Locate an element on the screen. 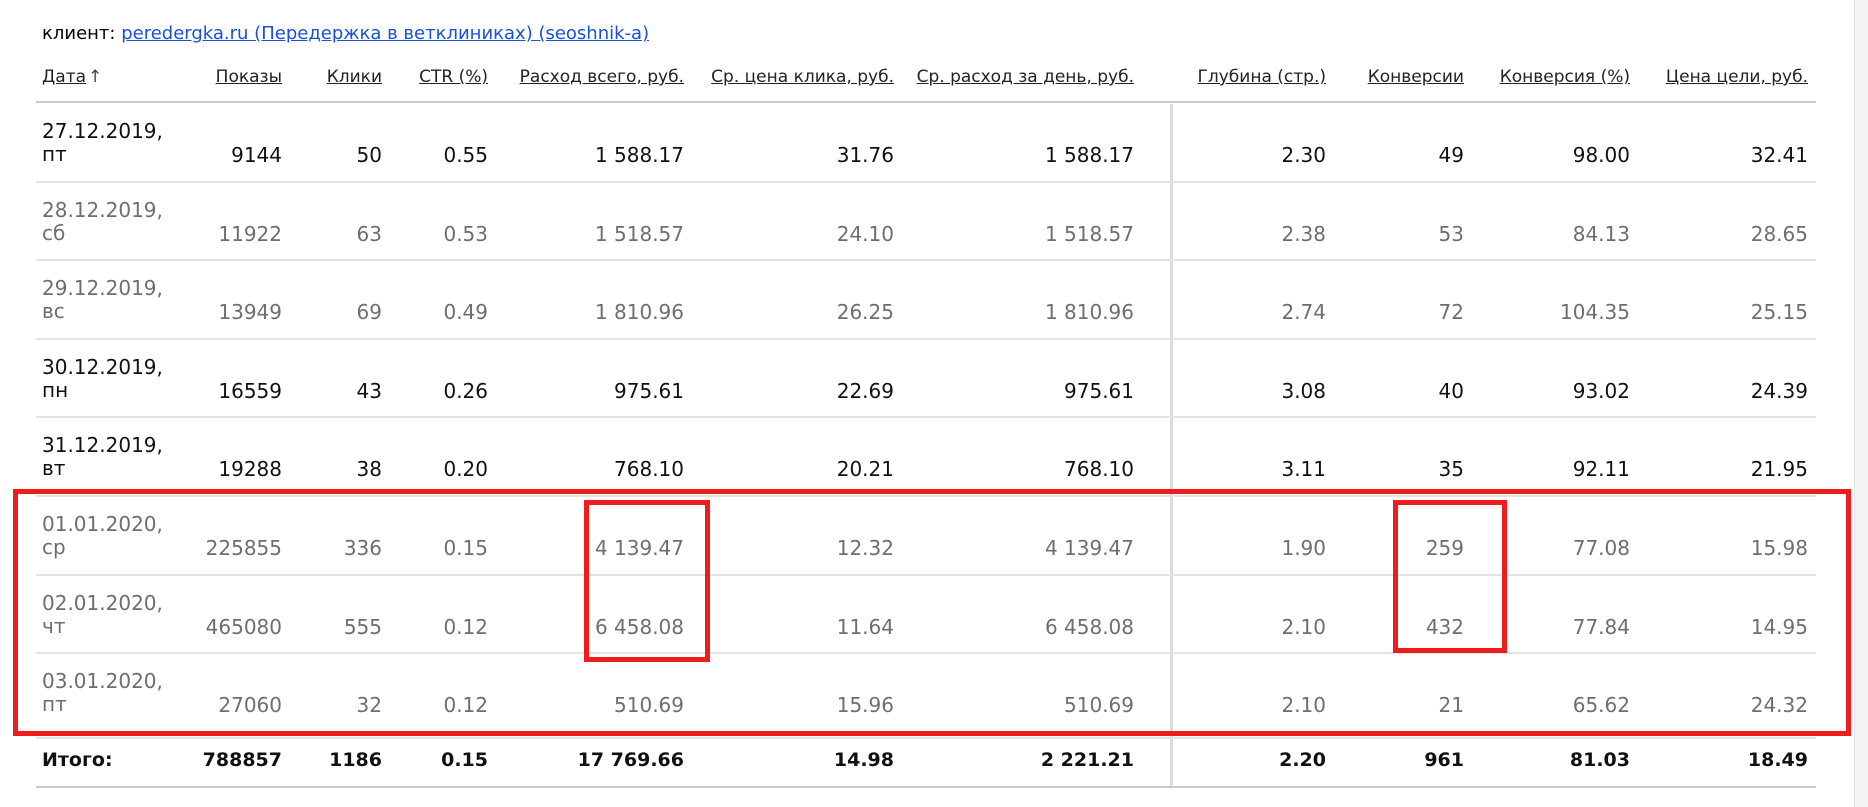 This screenshot has height=807, width=1868. cell-shows: 16559 is located at coordinates (250, 391).